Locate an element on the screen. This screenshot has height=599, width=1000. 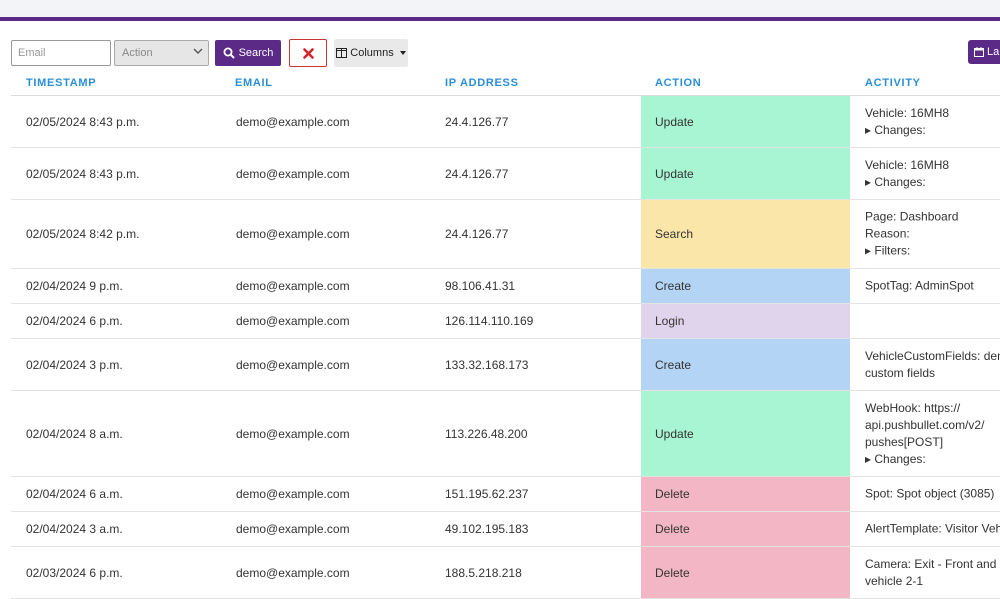
ip-address-cell: 126.114.110.169 is located at coordinates (489, 321).